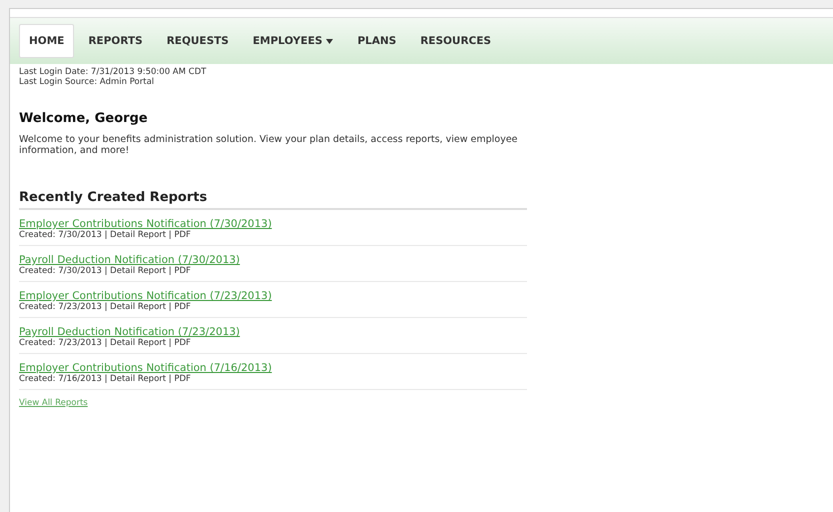  I want to click on report-link: Employer Contributions Notification (7/16/2013), so click(145, 368).